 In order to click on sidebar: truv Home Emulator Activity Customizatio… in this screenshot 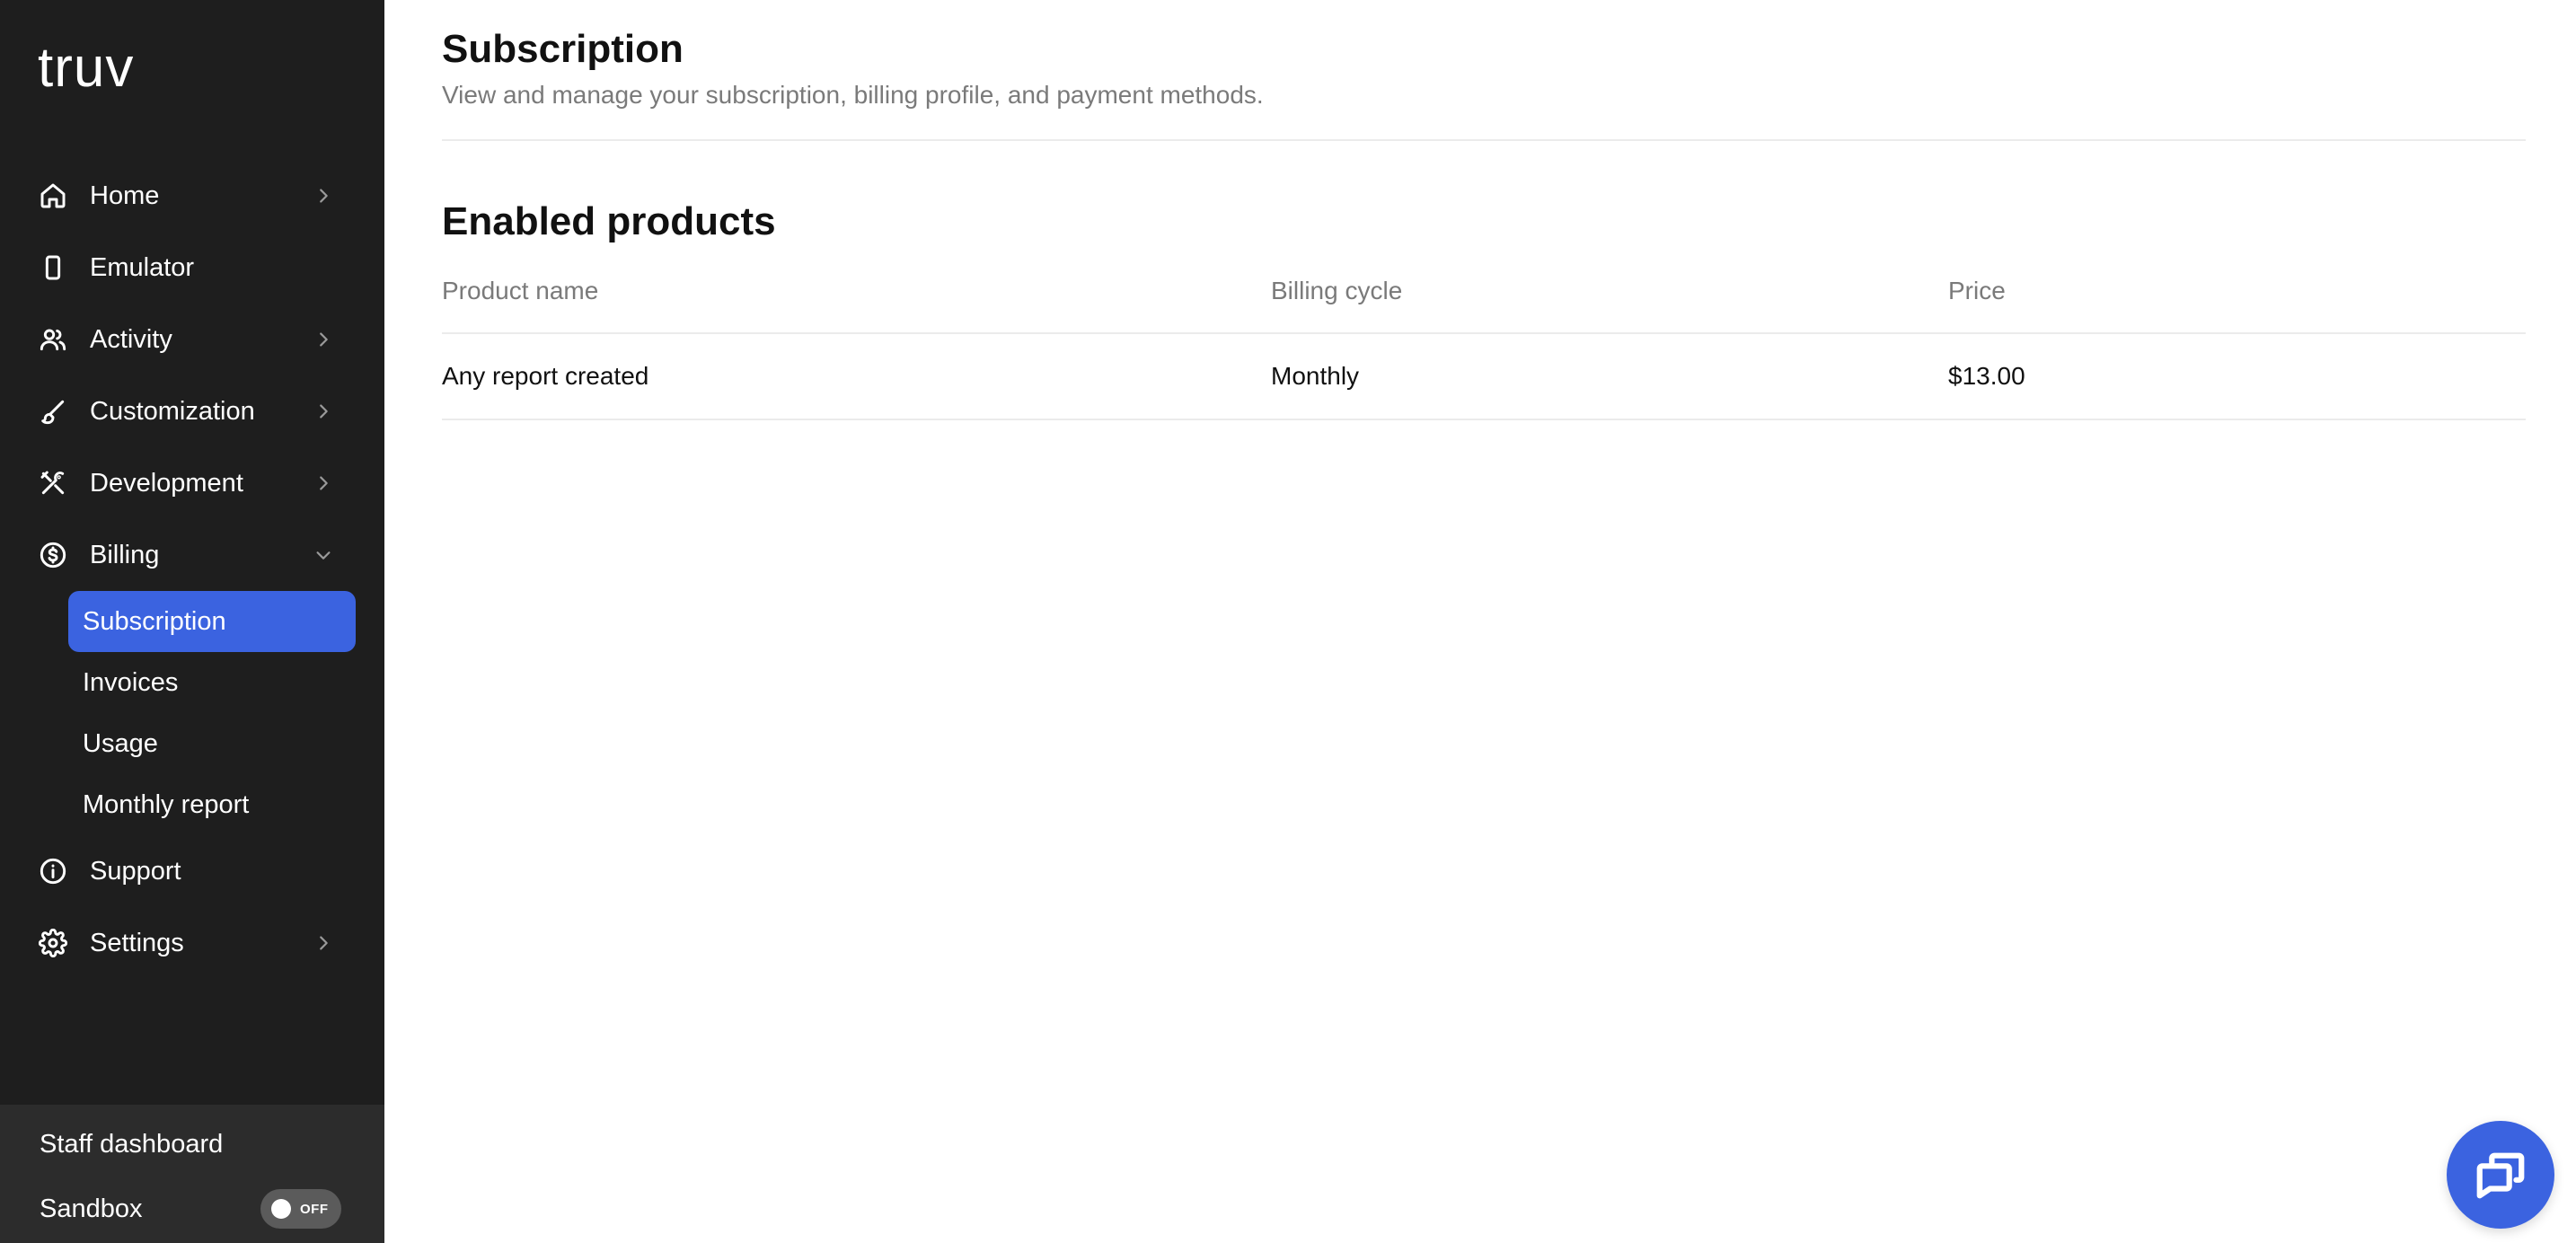, I will do `click(192, 621)`.